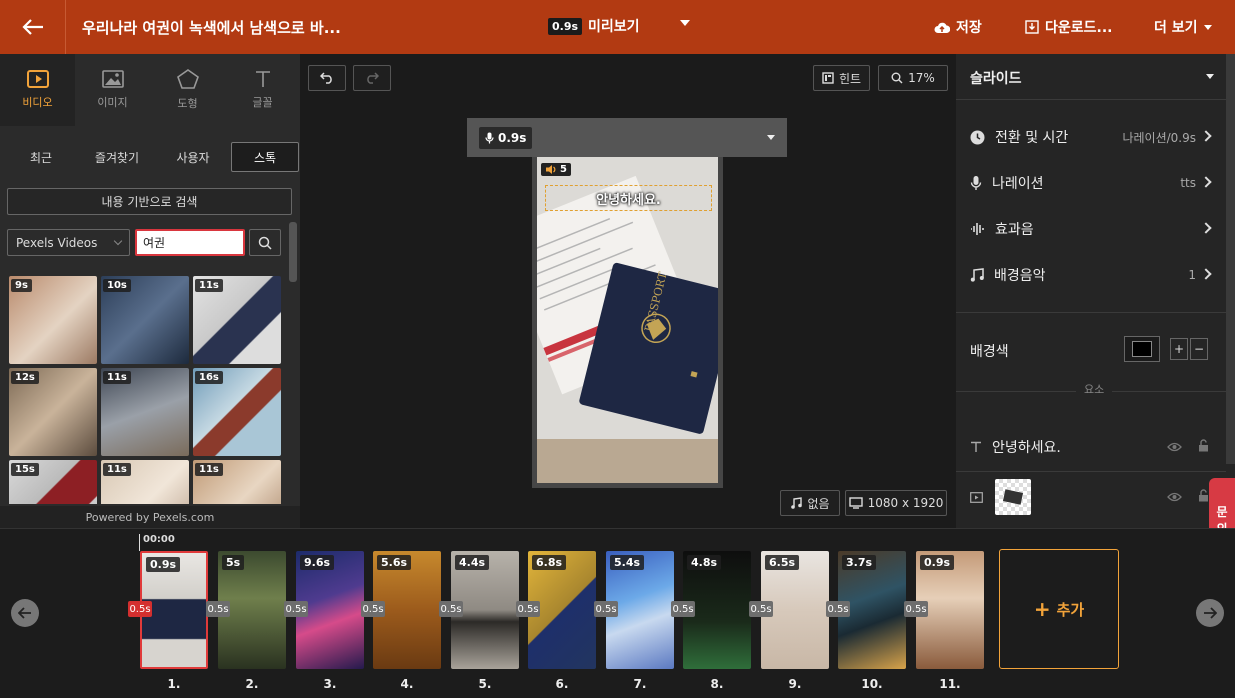 The height and width of the screenshot is (698, 1235). What do you see at coordinates (193, 157) in the screenshot?
I see `subtab-user: 사용자` at bounding box center [193, 157].